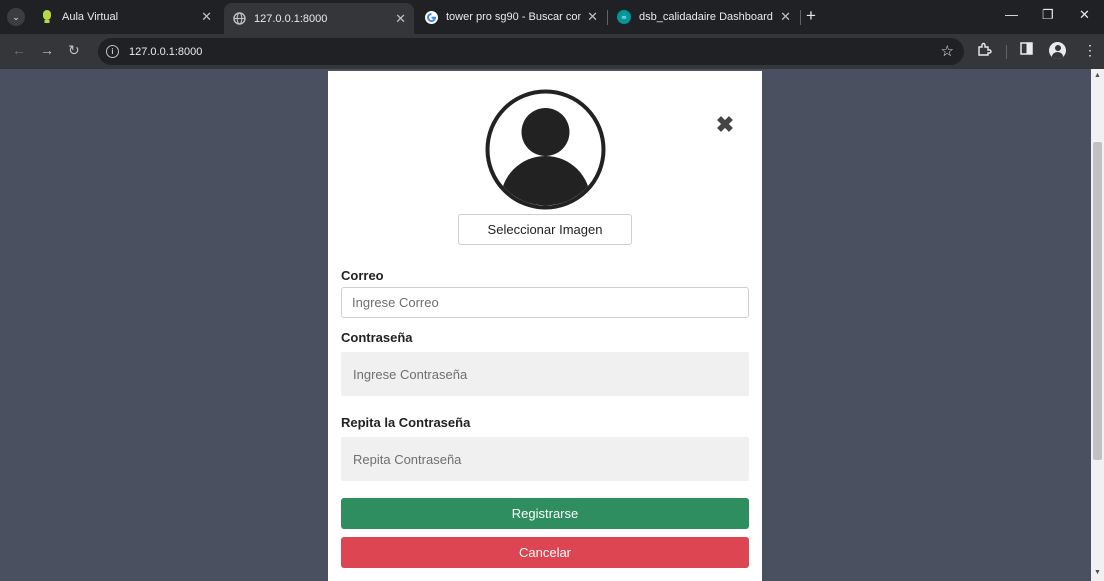  Describe the element at coordinates (545, 229) in the screenshot. I see `select-image-button: Seleccionar Imagen` at that location.